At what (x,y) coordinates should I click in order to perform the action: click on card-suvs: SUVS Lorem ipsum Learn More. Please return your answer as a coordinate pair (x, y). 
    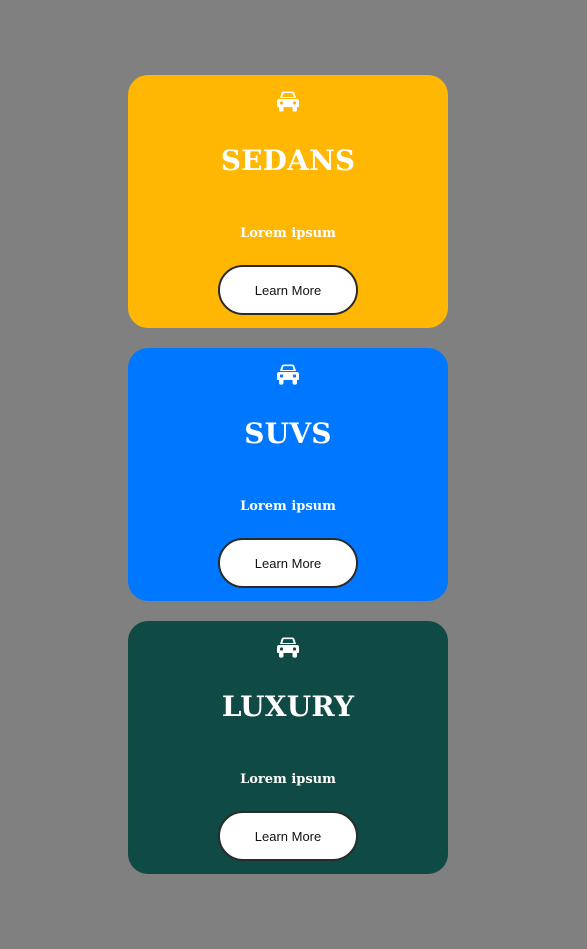
    Looking at the image, I should click on (288, 474).